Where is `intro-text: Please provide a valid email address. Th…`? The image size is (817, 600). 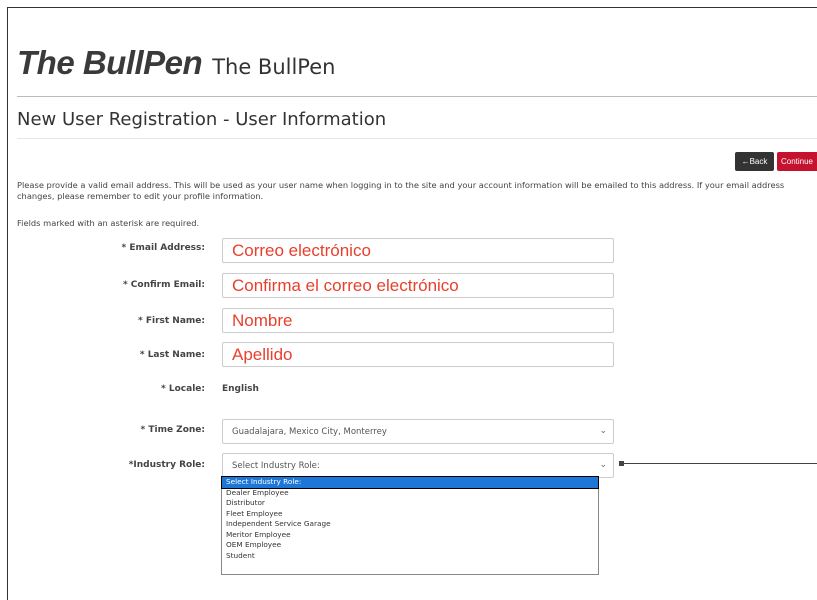 intro-text: Please provide a valid email address. Th… is located at coordinates (401, 190).